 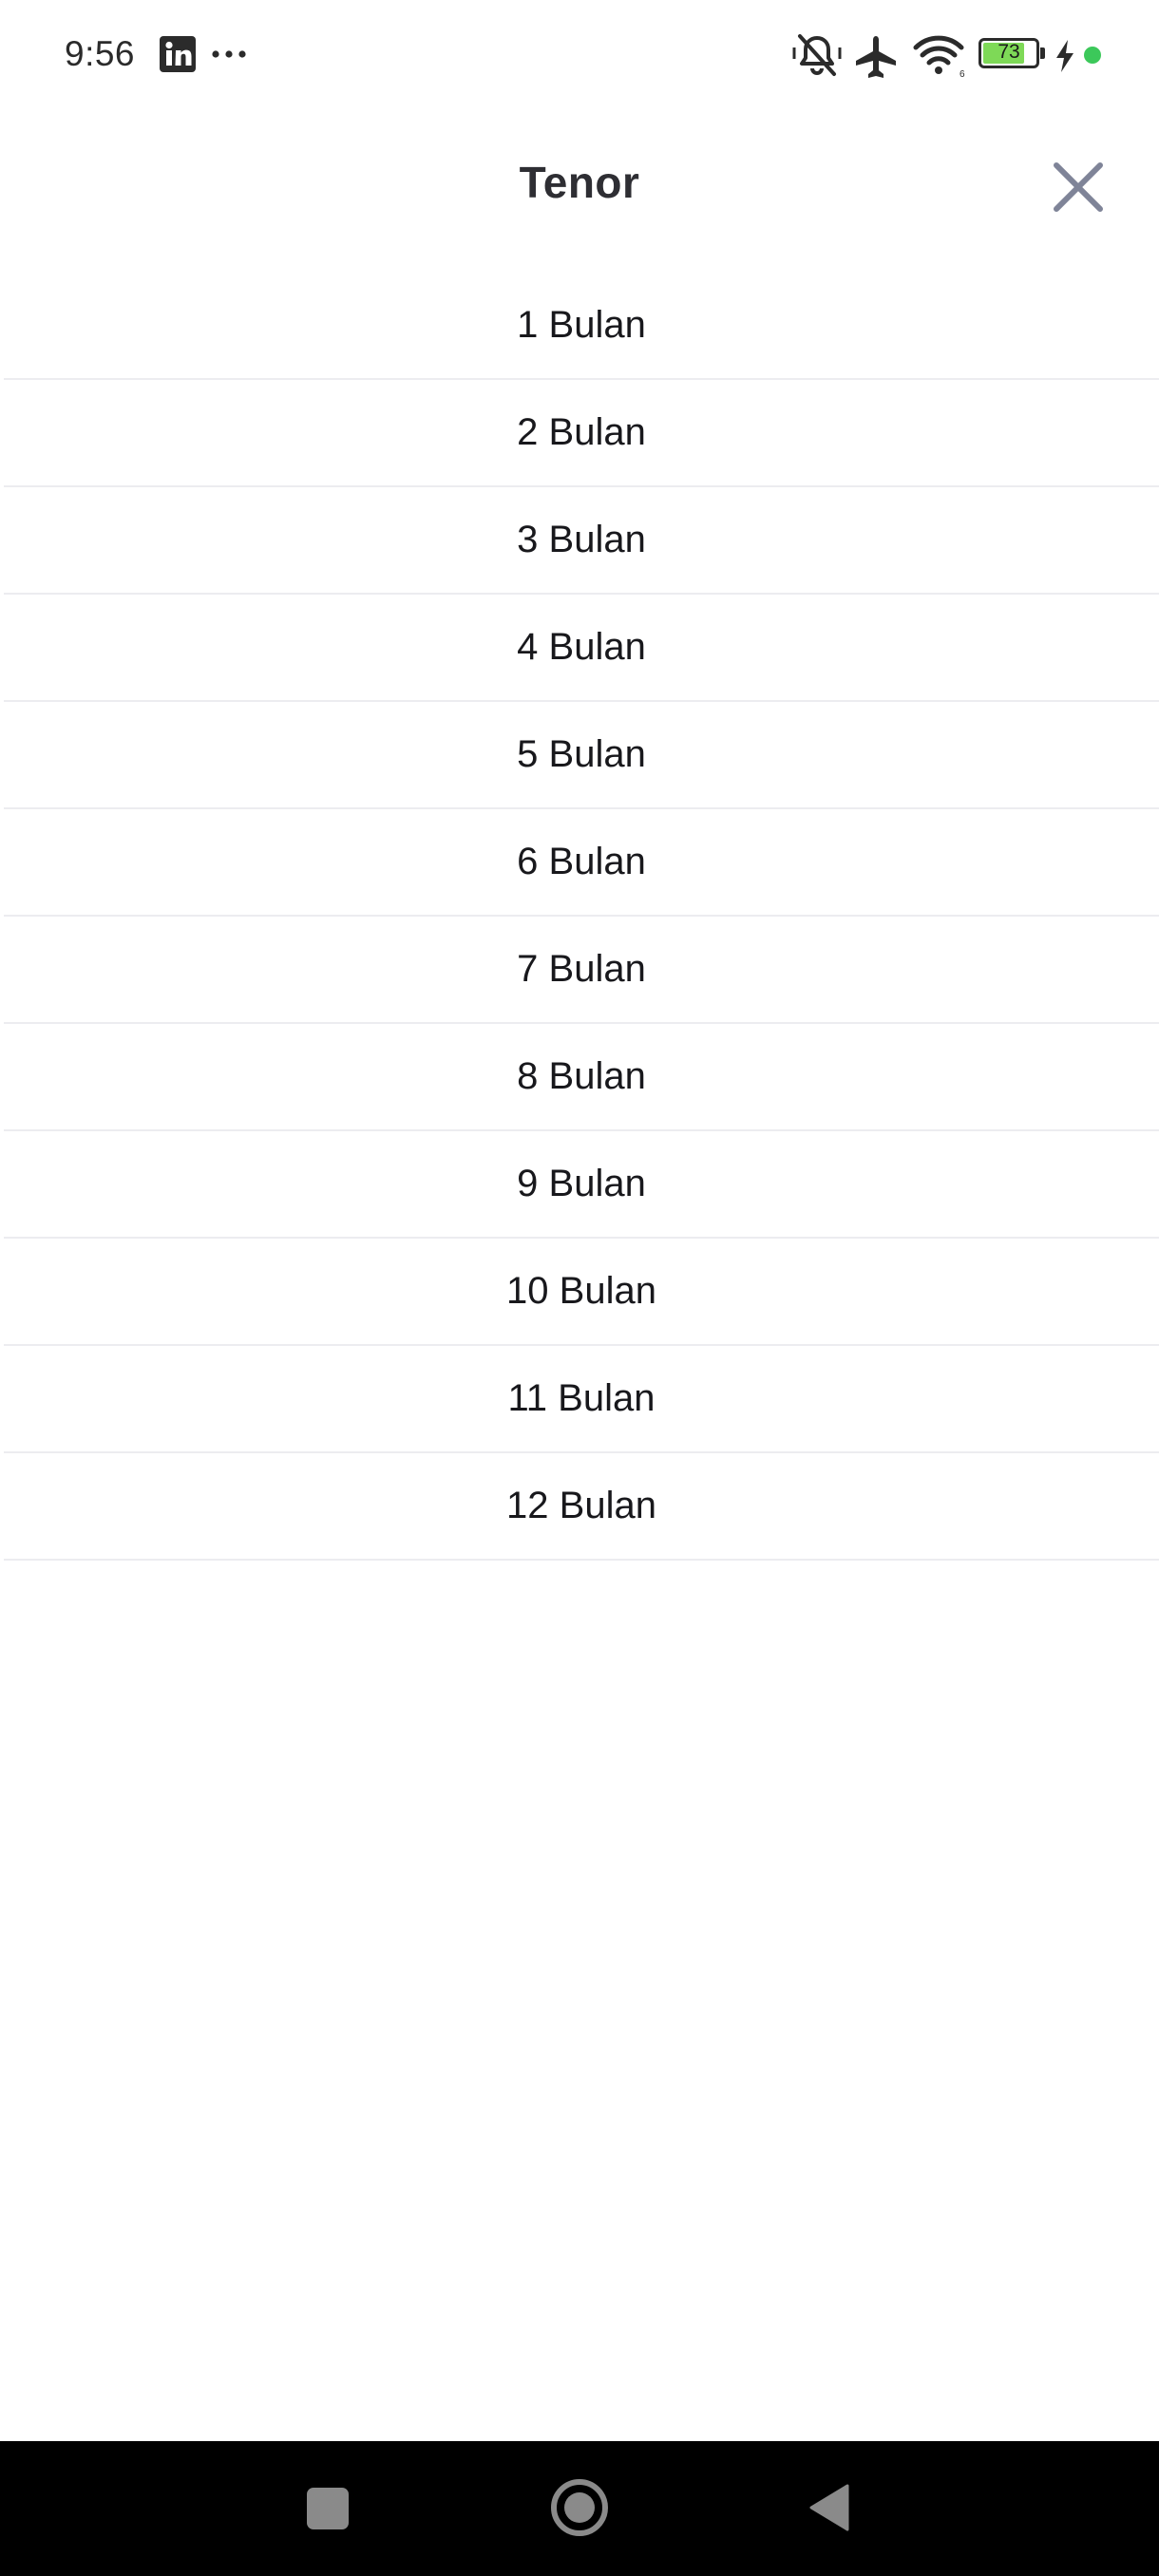 I want to click on back-triangle-icon, so click(x=829, y=2507).